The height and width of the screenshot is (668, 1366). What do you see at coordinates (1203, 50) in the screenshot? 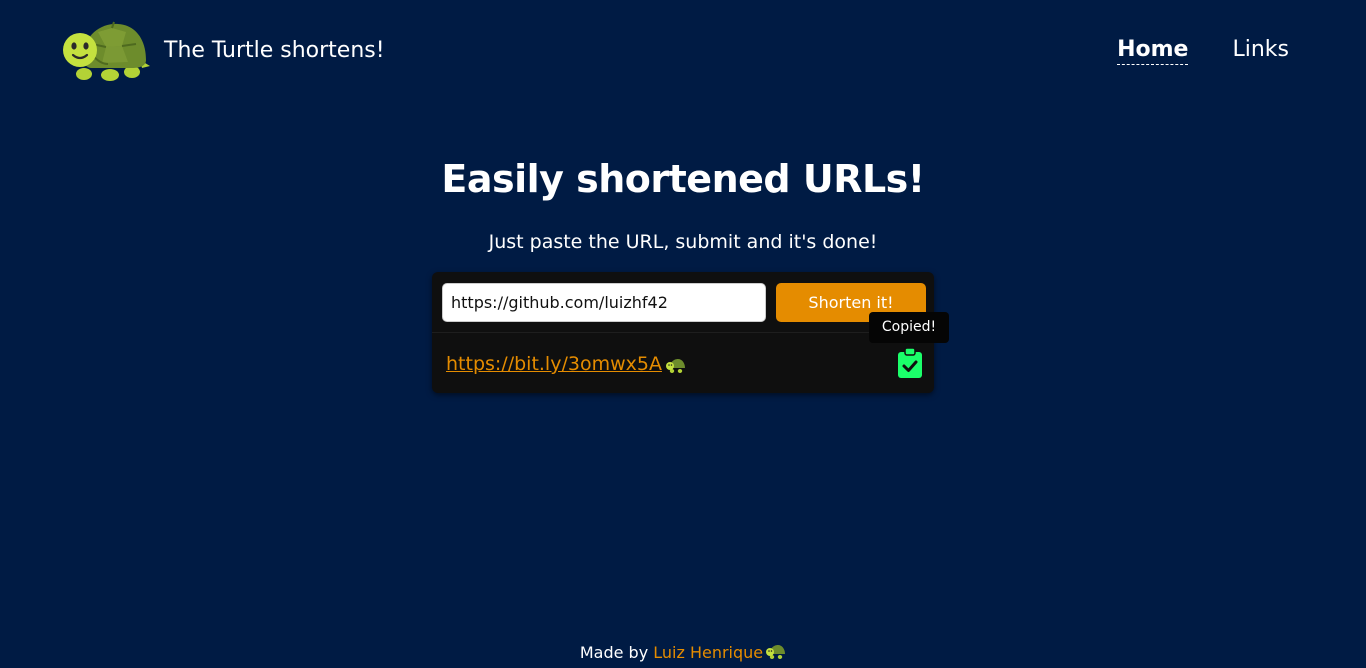
I see `main-nav: Home Links` at bounding box center [1203, 50].